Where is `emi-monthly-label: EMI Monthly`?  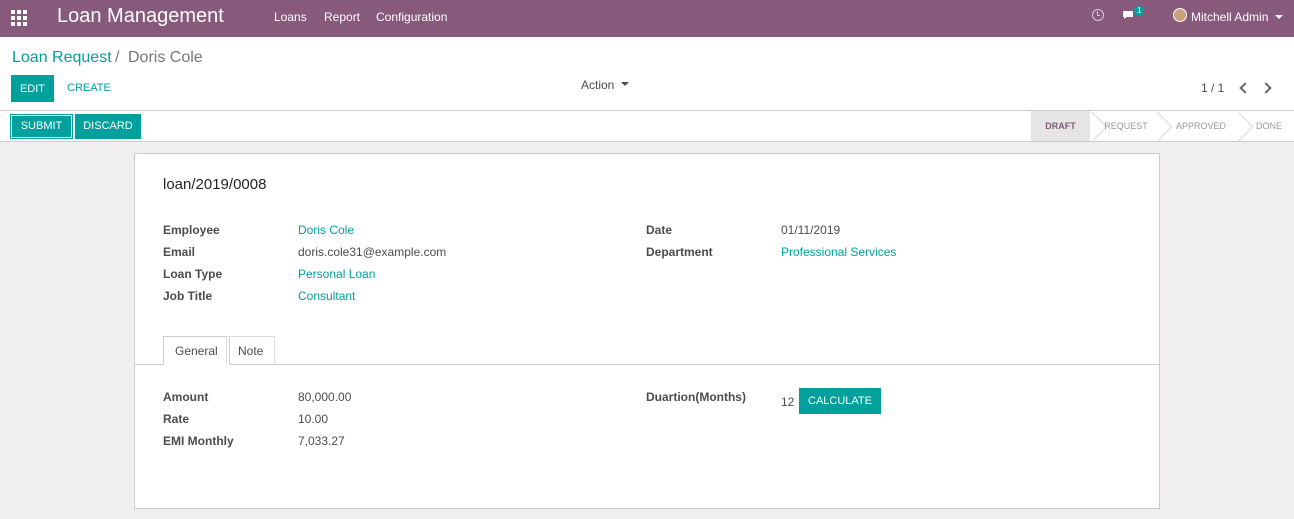 emi-monthly-label: EMI Monthly is located at coordinates (198, 441).